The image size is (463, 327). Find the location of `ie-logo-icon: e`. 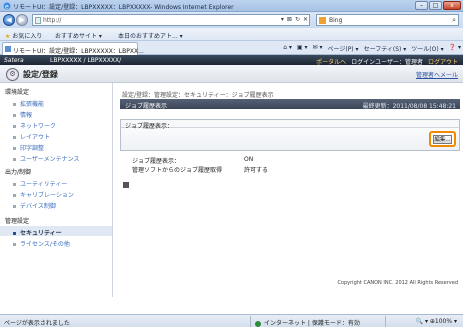

ie-logo-icon: e is located at coordinates (7, 6).